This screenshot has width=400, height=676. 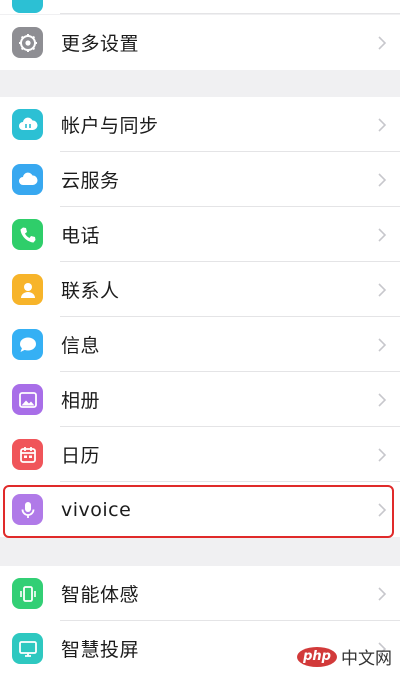 I want to click on settings-row-label: 日历, so click(x=81, y=456).